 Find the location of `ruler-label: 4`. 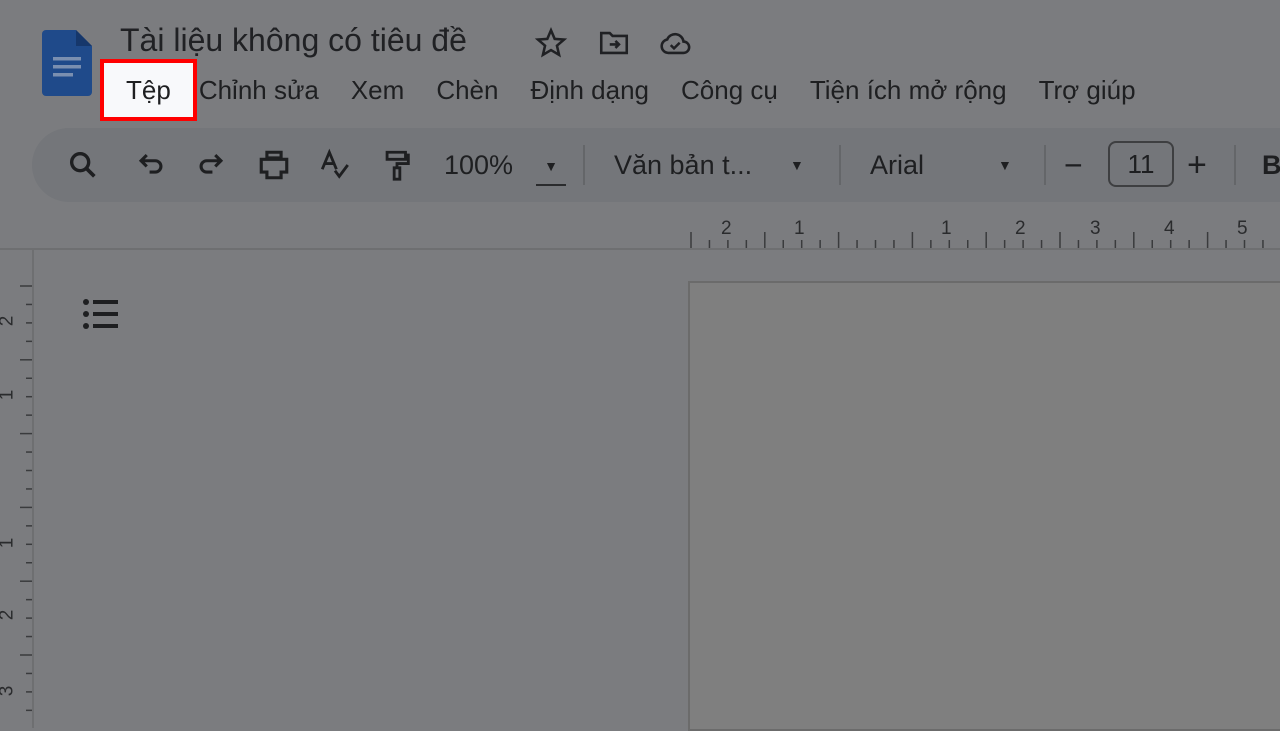

ruler-label: 4 is located at coordinates (1169, 228).